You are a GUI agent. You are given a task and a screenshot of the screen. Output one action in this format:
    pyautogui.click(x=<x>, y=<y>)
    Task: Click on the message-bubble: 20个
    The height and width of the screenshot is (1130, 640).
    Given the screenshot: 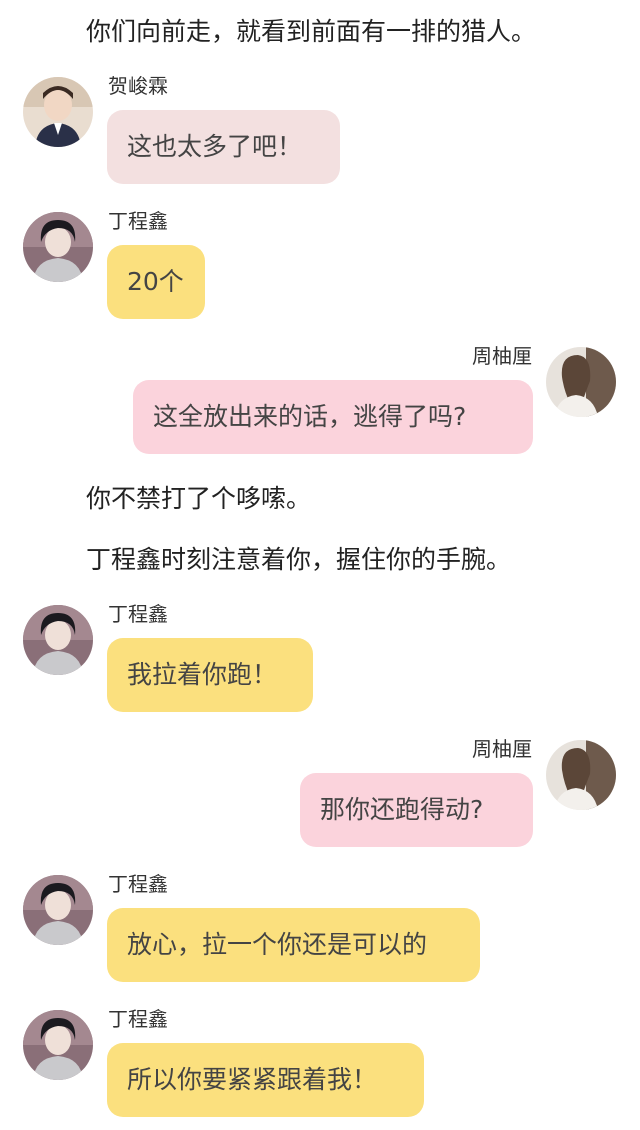 What is the action you would take?
    pyautogui.click(x=156, y=282)
    